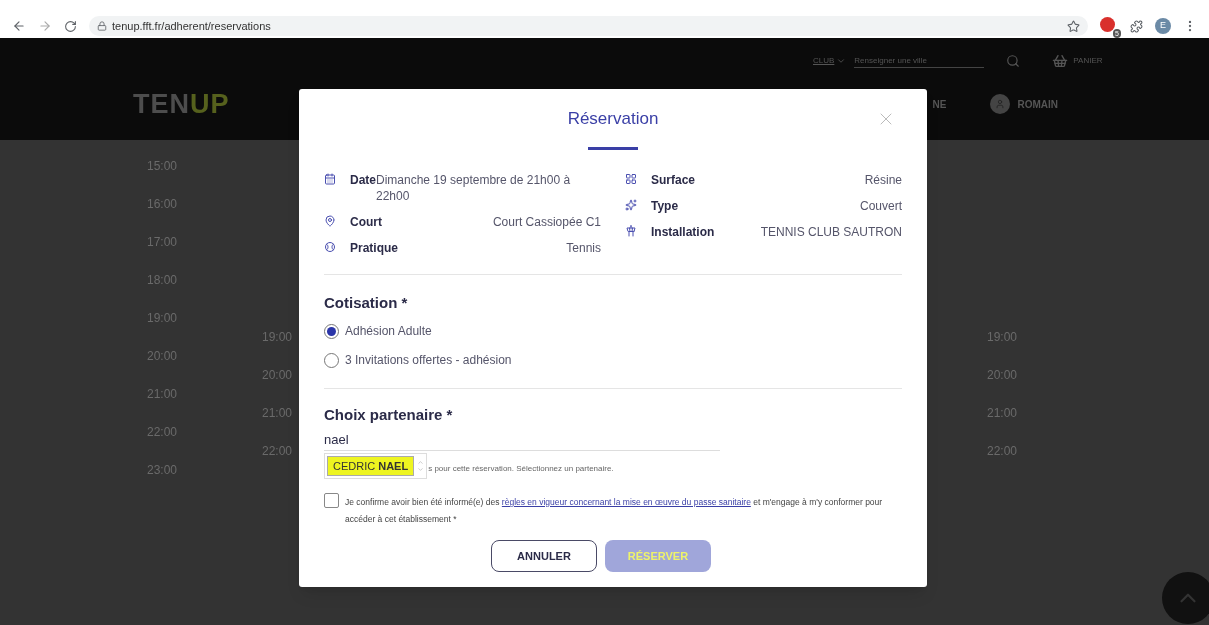  Describe the element at coordinates (70, 26) in the screenshot. I see `reload-icon` at that location.